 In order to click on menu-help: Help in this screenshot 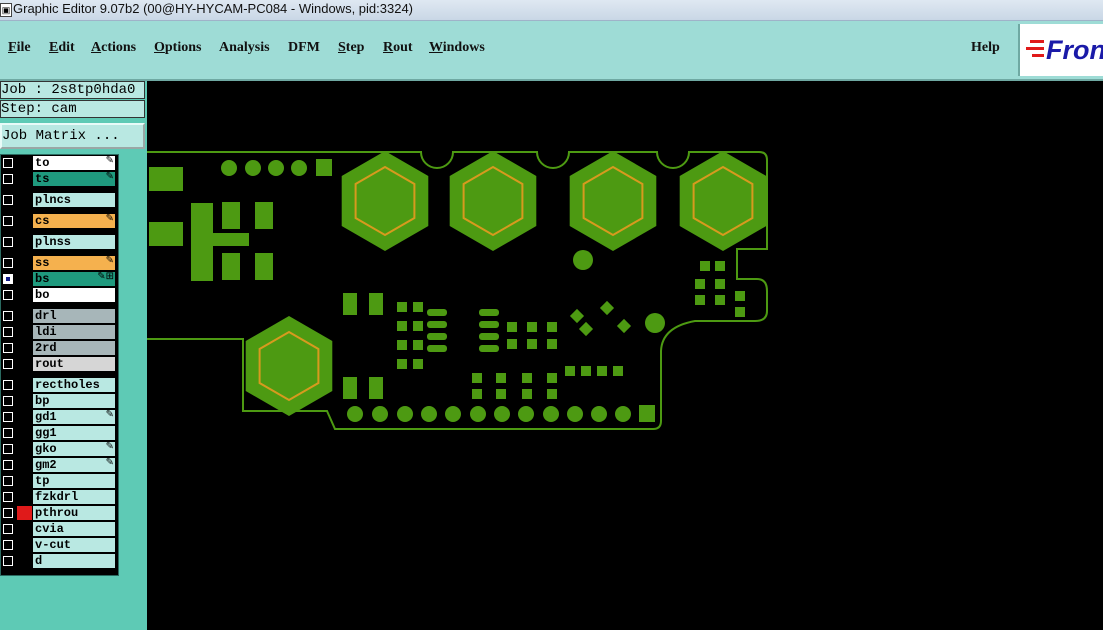, I will do `click(985, 48)`.